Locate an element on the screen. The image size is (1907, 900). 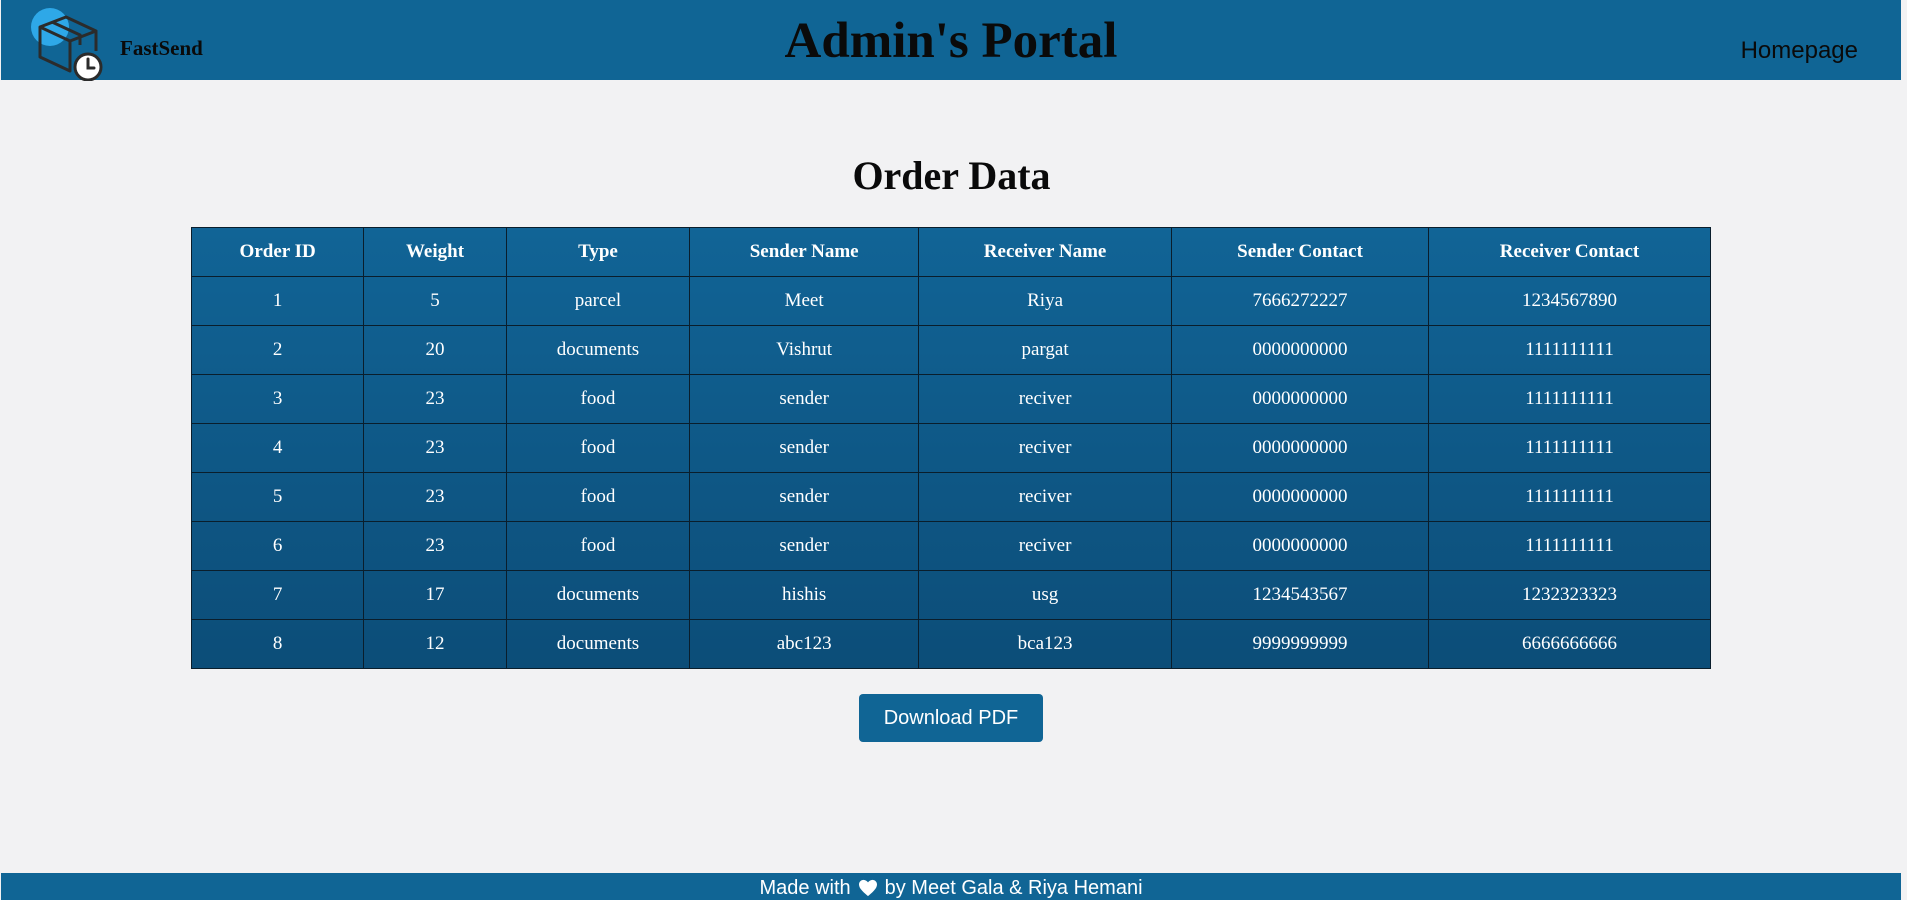
table-cell: Vishrut is located at coordinates (804, 350).